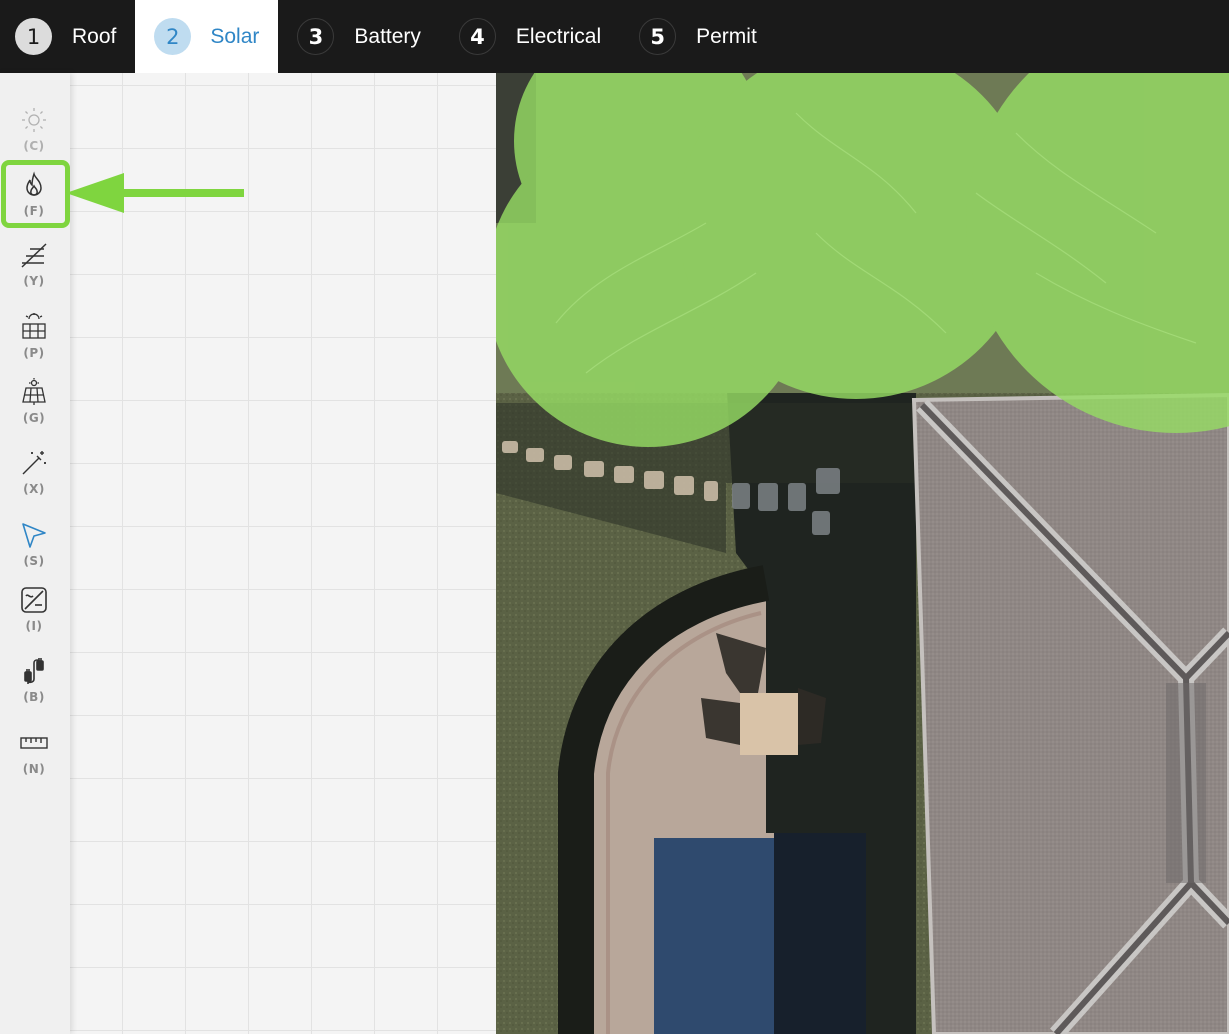 This screenshot has height=1034, width=1229. I want to click on step-battery: 3 Battery, so click(359, 36).